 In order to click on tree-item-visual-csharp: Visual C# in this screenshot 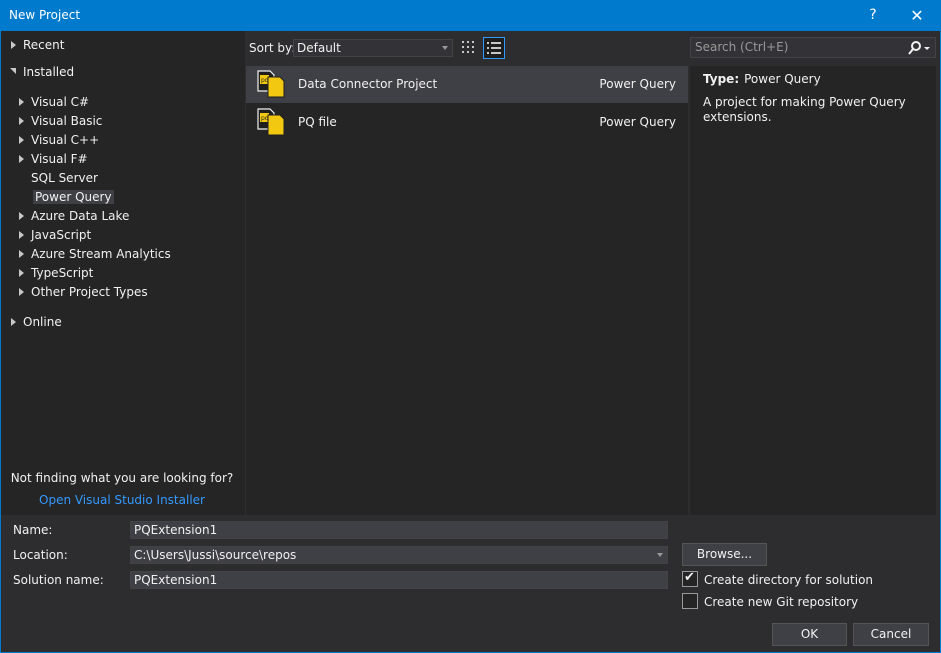, I will do `click(53, 102)`.